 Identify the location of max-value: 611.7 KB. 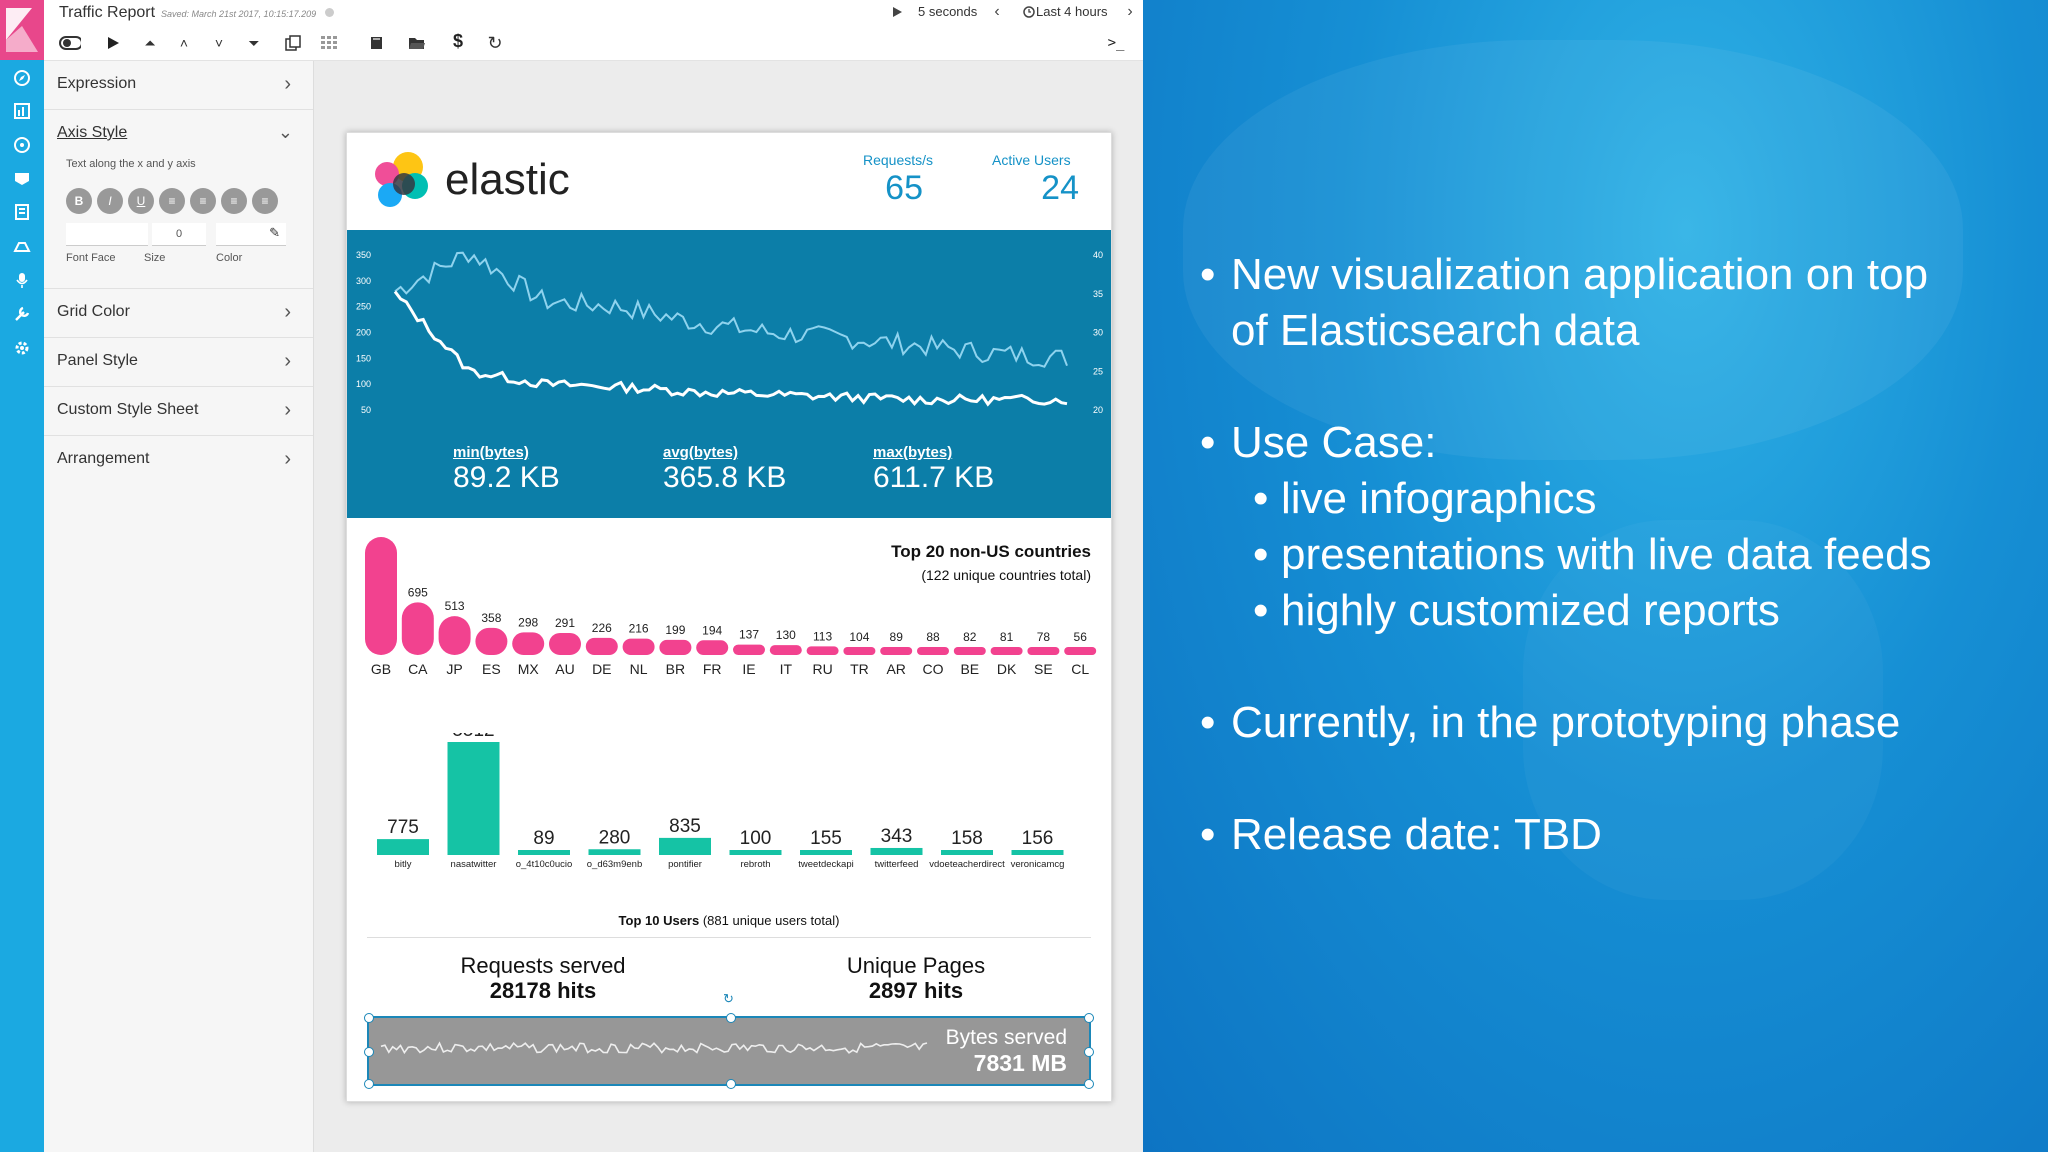
(934, 477).